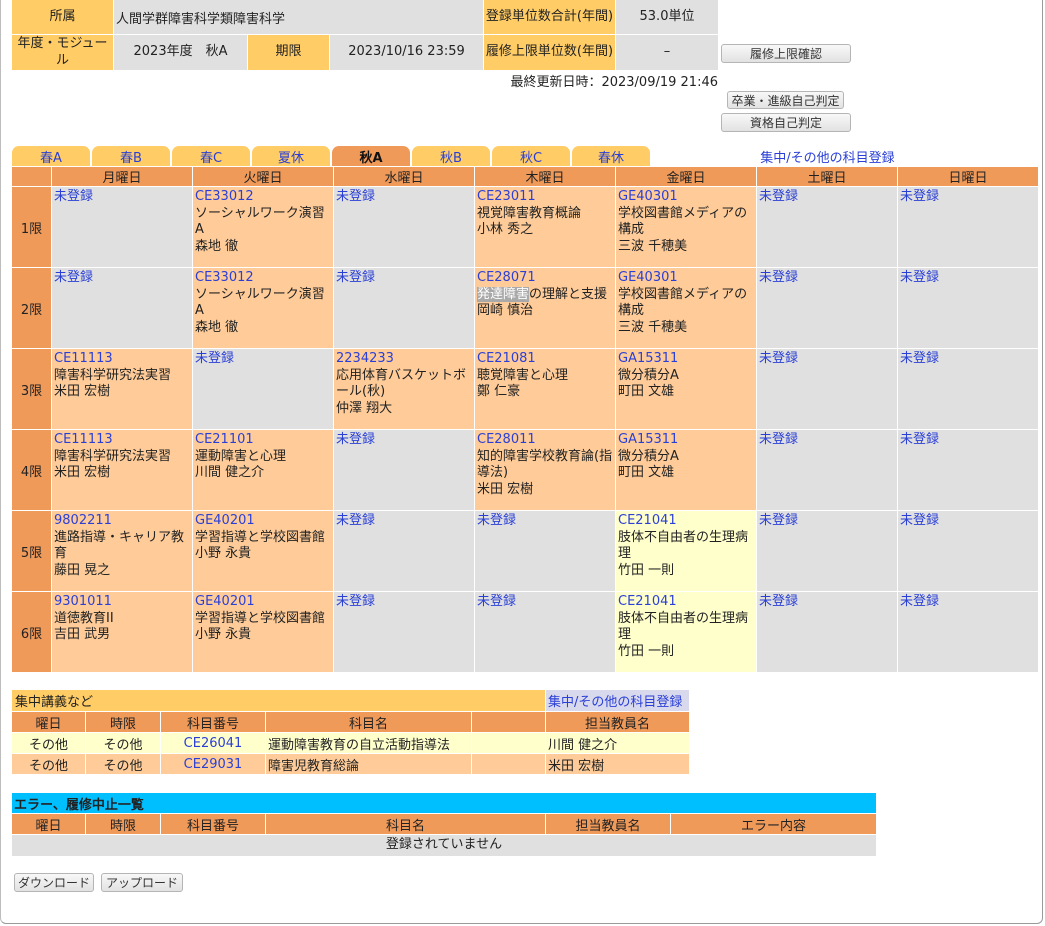 This screenshot has width=1045, height=926. What do you see at coordinates (545, 308) in the screenshot?
I see `timetable-slot: CE28071 発達障害の理解と支援 岡崎 慎治` at bounding box center [545, 308].